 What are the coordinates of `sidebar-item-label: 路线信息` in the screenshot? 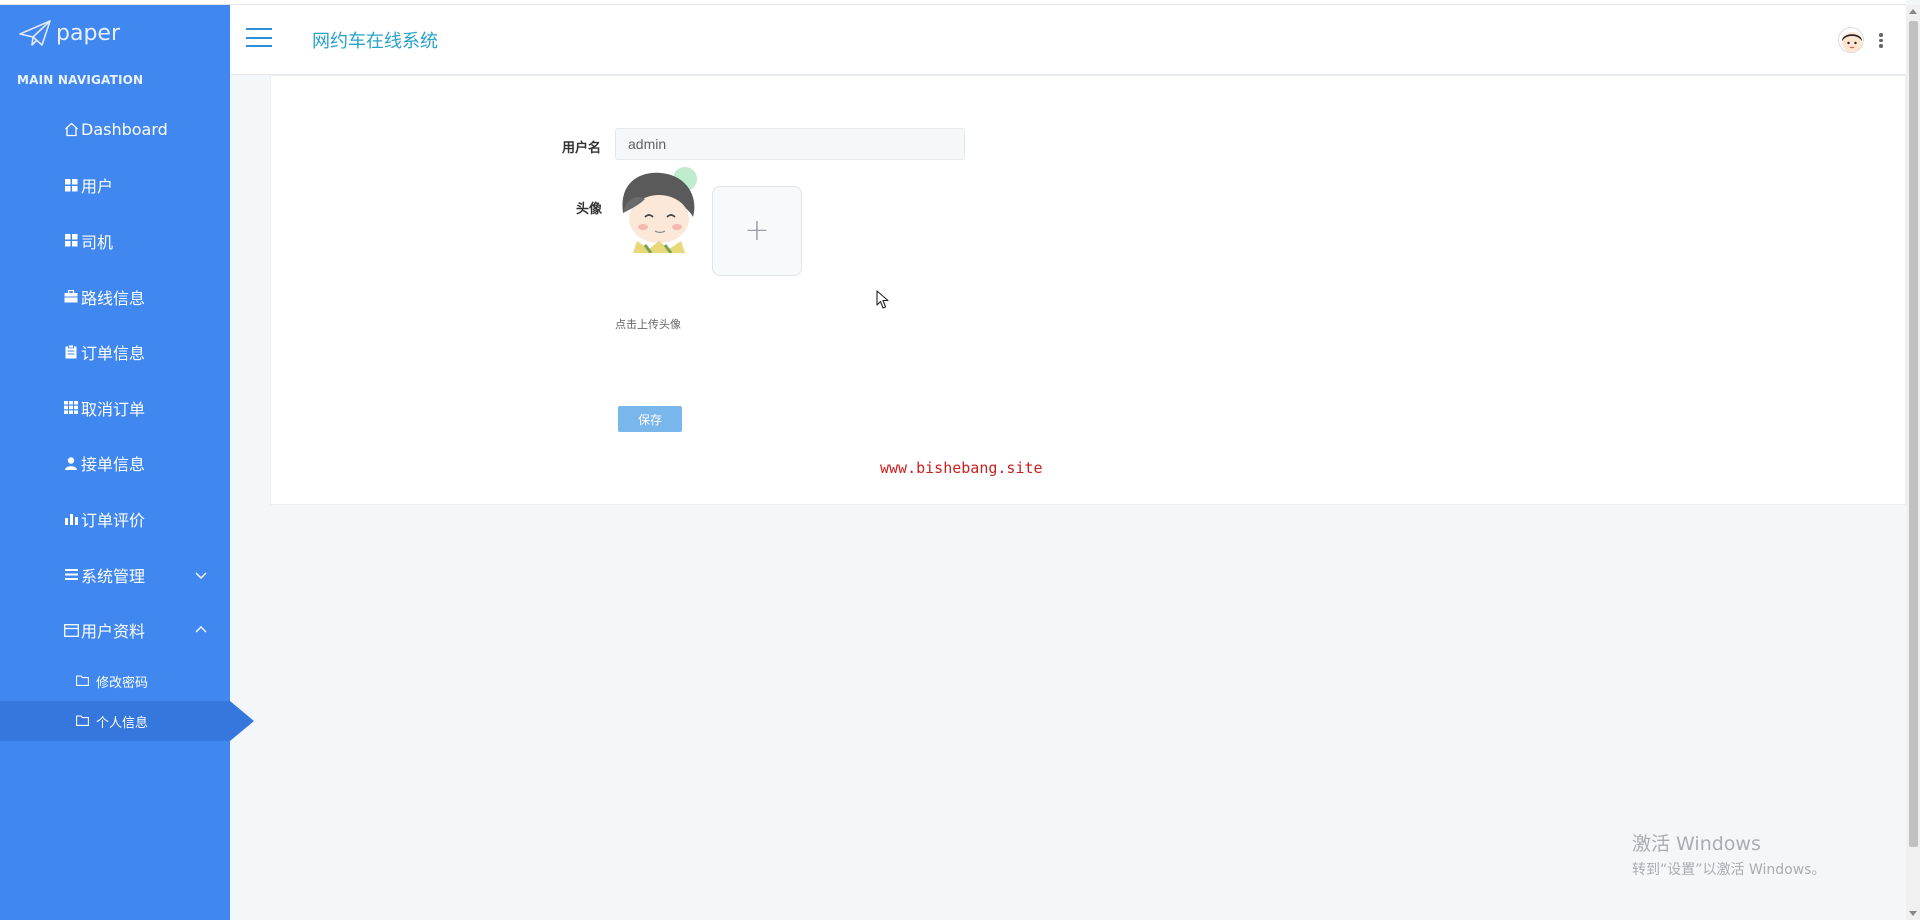 It's located at (113, 298).